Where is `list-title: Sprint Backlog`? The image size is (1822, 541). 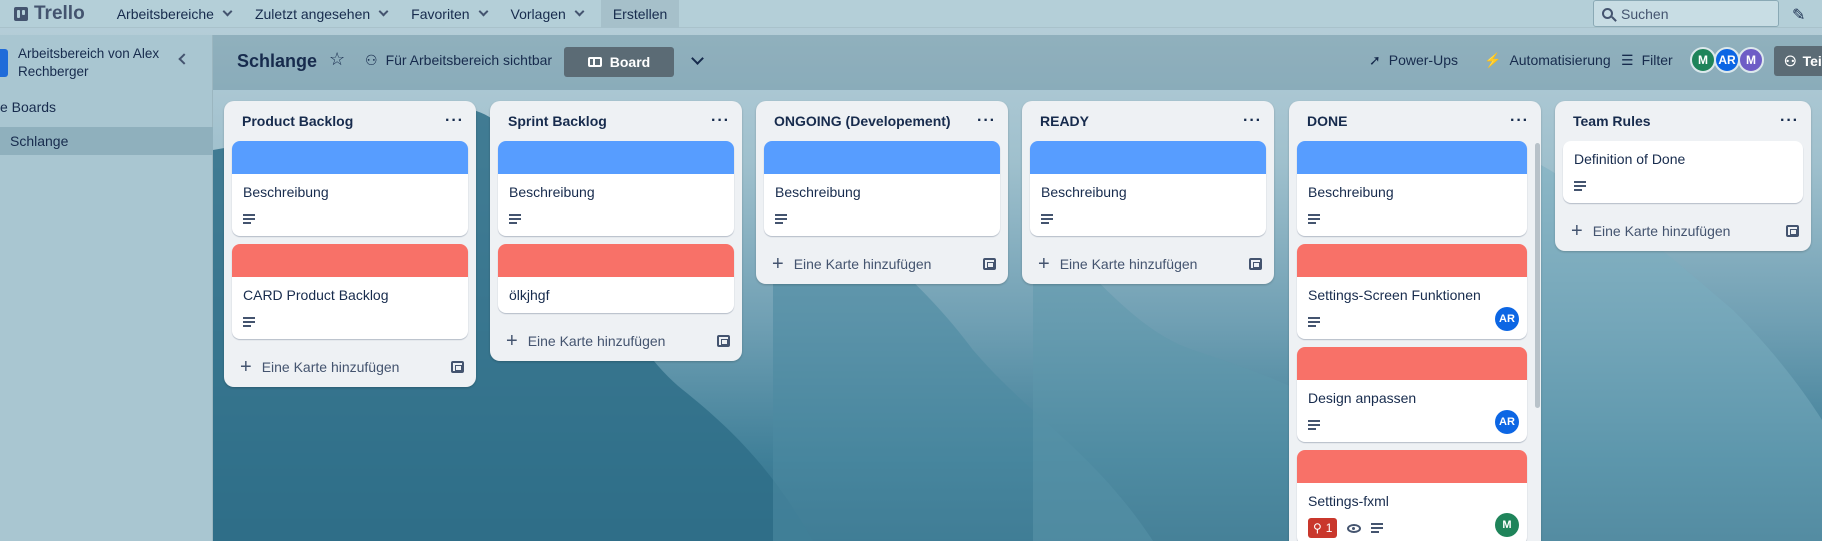
list-title: Sprint Backlog is located at coordinates (557, 121).